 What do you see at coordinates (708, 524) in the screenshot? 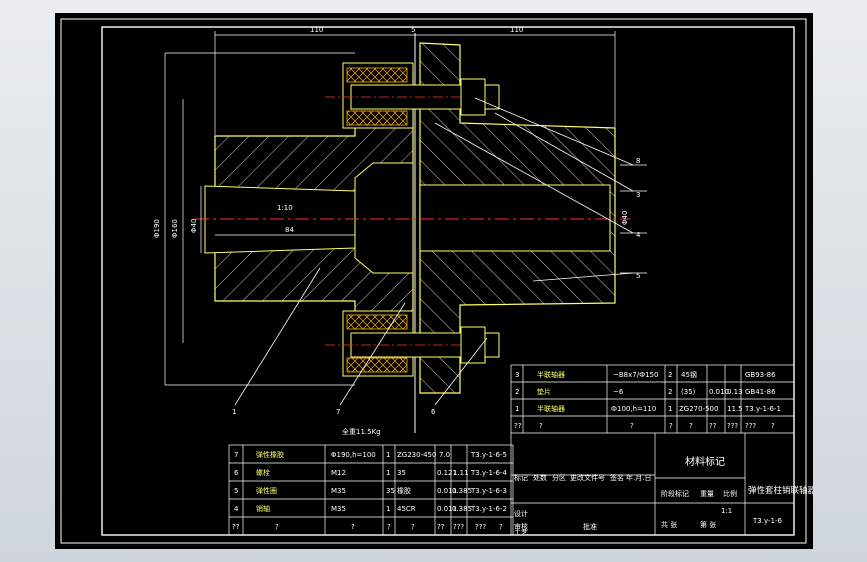
I see `tb-sheet-number: 第 张` at bounding box center [708, 524].